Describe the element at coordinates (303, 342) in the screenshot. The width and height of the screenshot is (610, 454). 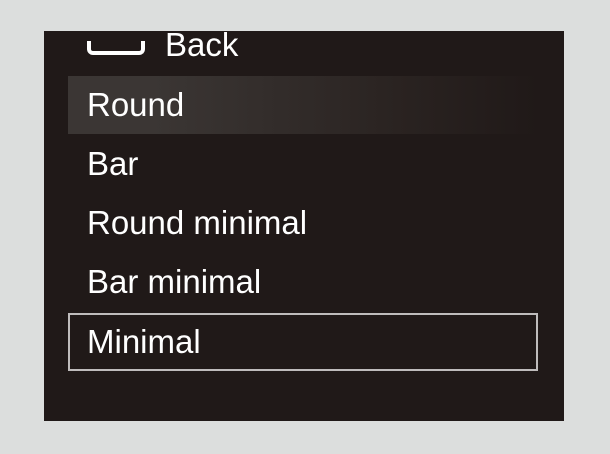
I see `menu-item-minimal: Minimal` at that location.